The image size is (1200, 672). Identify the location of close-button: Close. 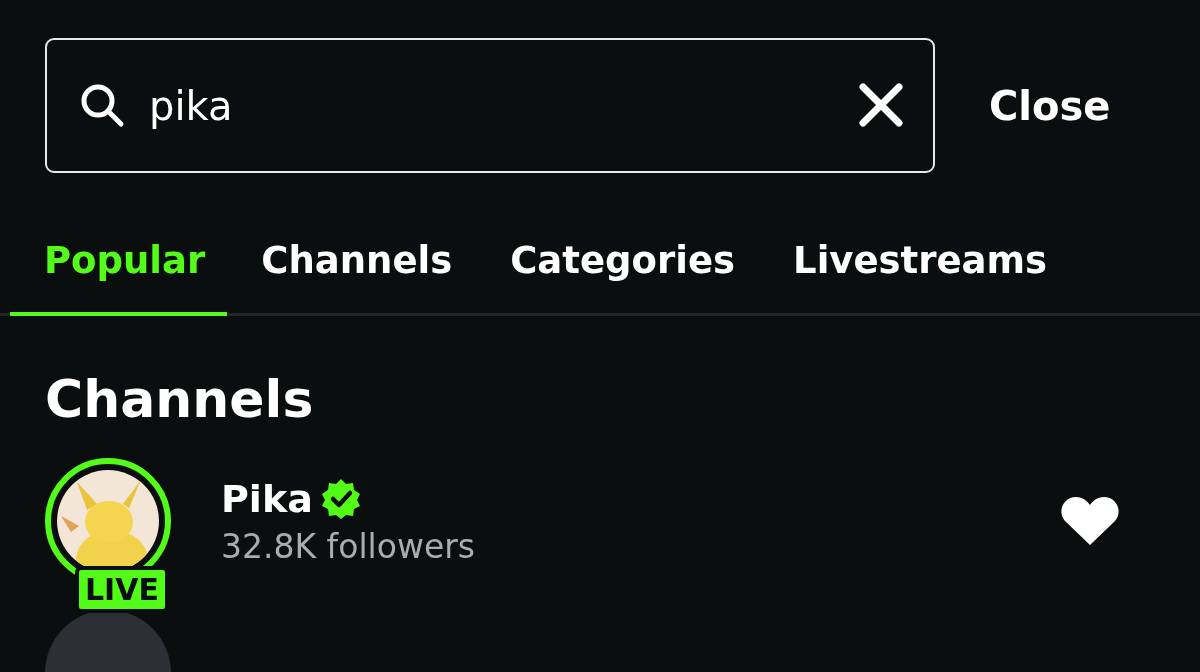
(1050, 105).